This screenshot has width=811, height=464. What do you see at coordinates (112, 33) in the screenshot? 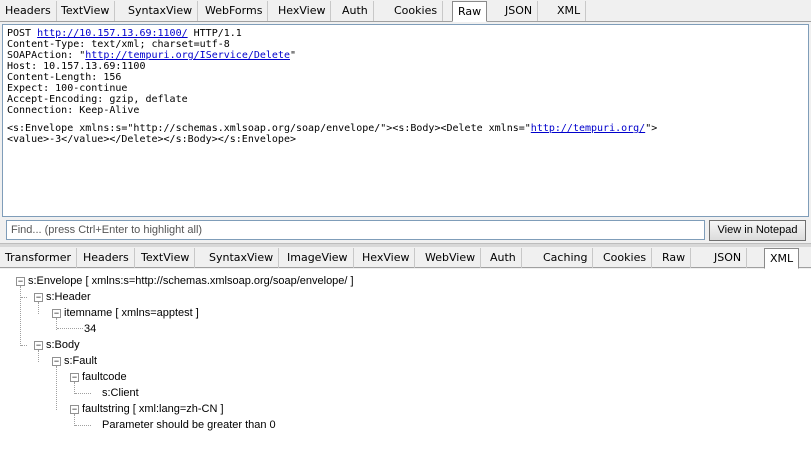
I see `request-url-link: http://10.157.13.69:1100/` at bounding box center [112, 33].